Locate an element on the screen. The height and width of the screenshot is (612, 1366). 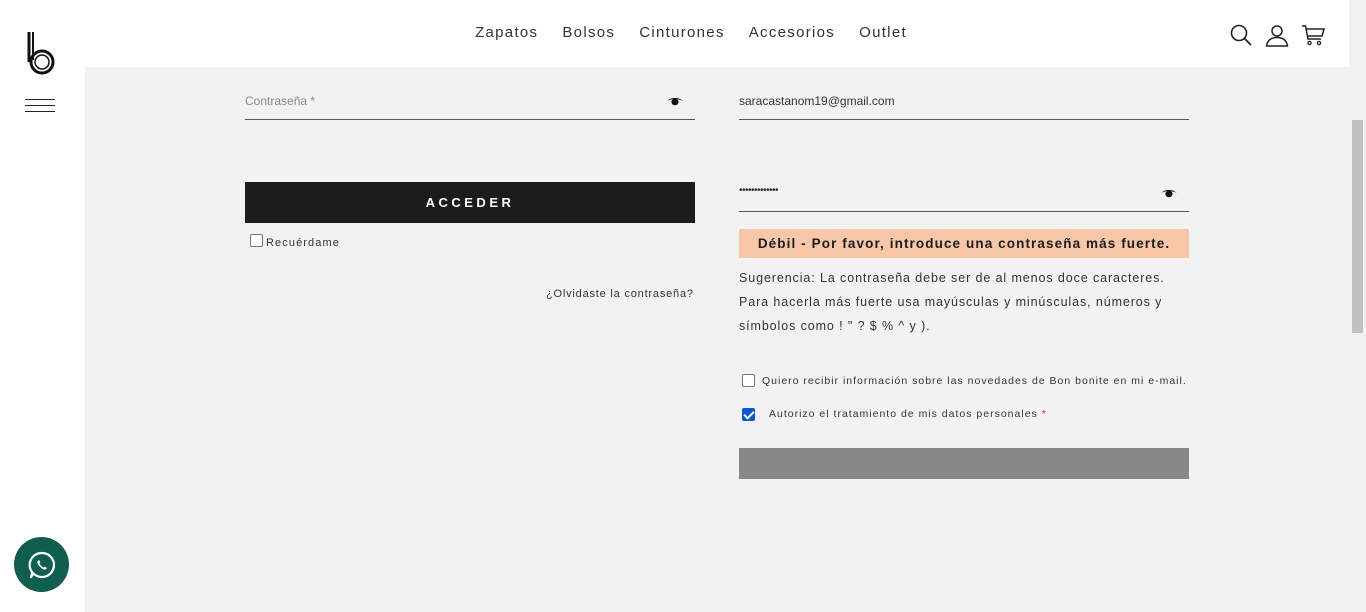
required-mark: * is located at coordinates (1044, 414).